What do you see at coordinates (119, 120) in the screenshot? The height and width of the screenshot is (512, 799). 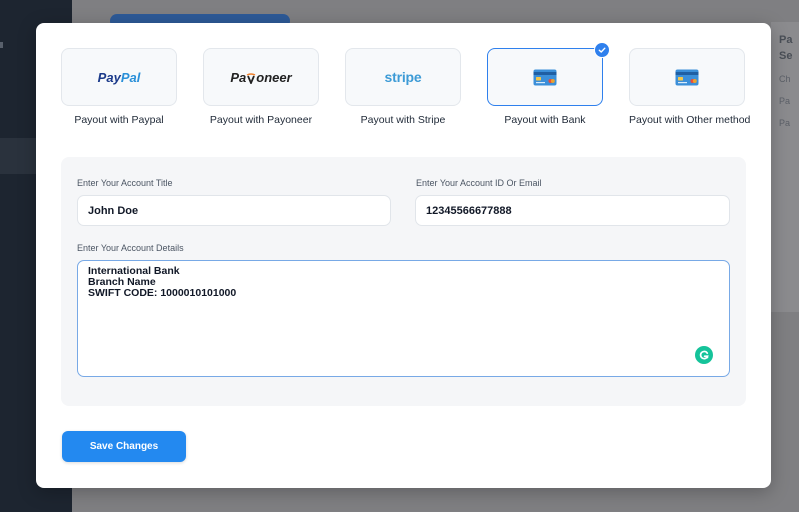 I see `payout-option-label: Payout with Paypal` at bounding box center [119, 120].